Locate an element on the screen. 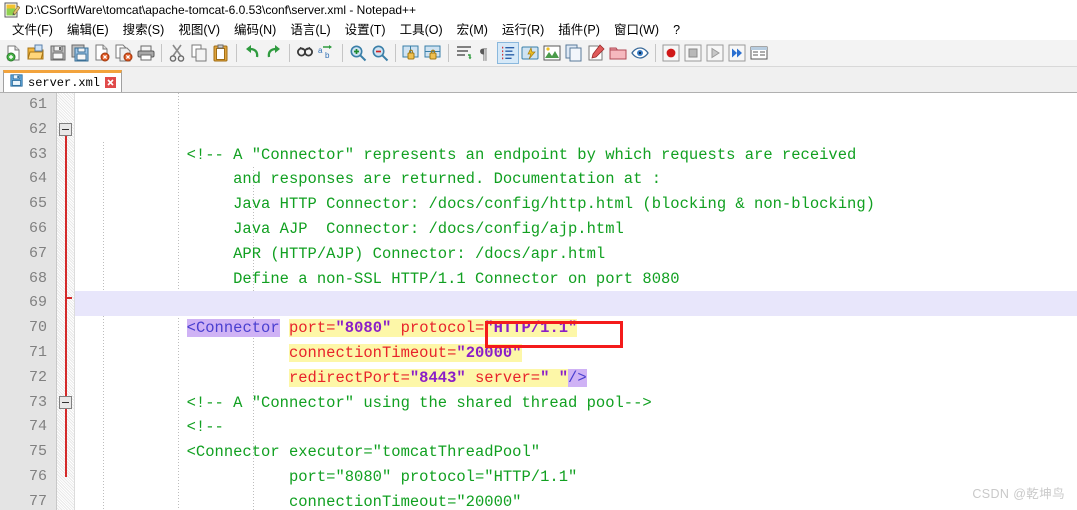 Image resolution: width=1077 pixels, height=510 pixels. fold-line is located at coordinates (66, 300).